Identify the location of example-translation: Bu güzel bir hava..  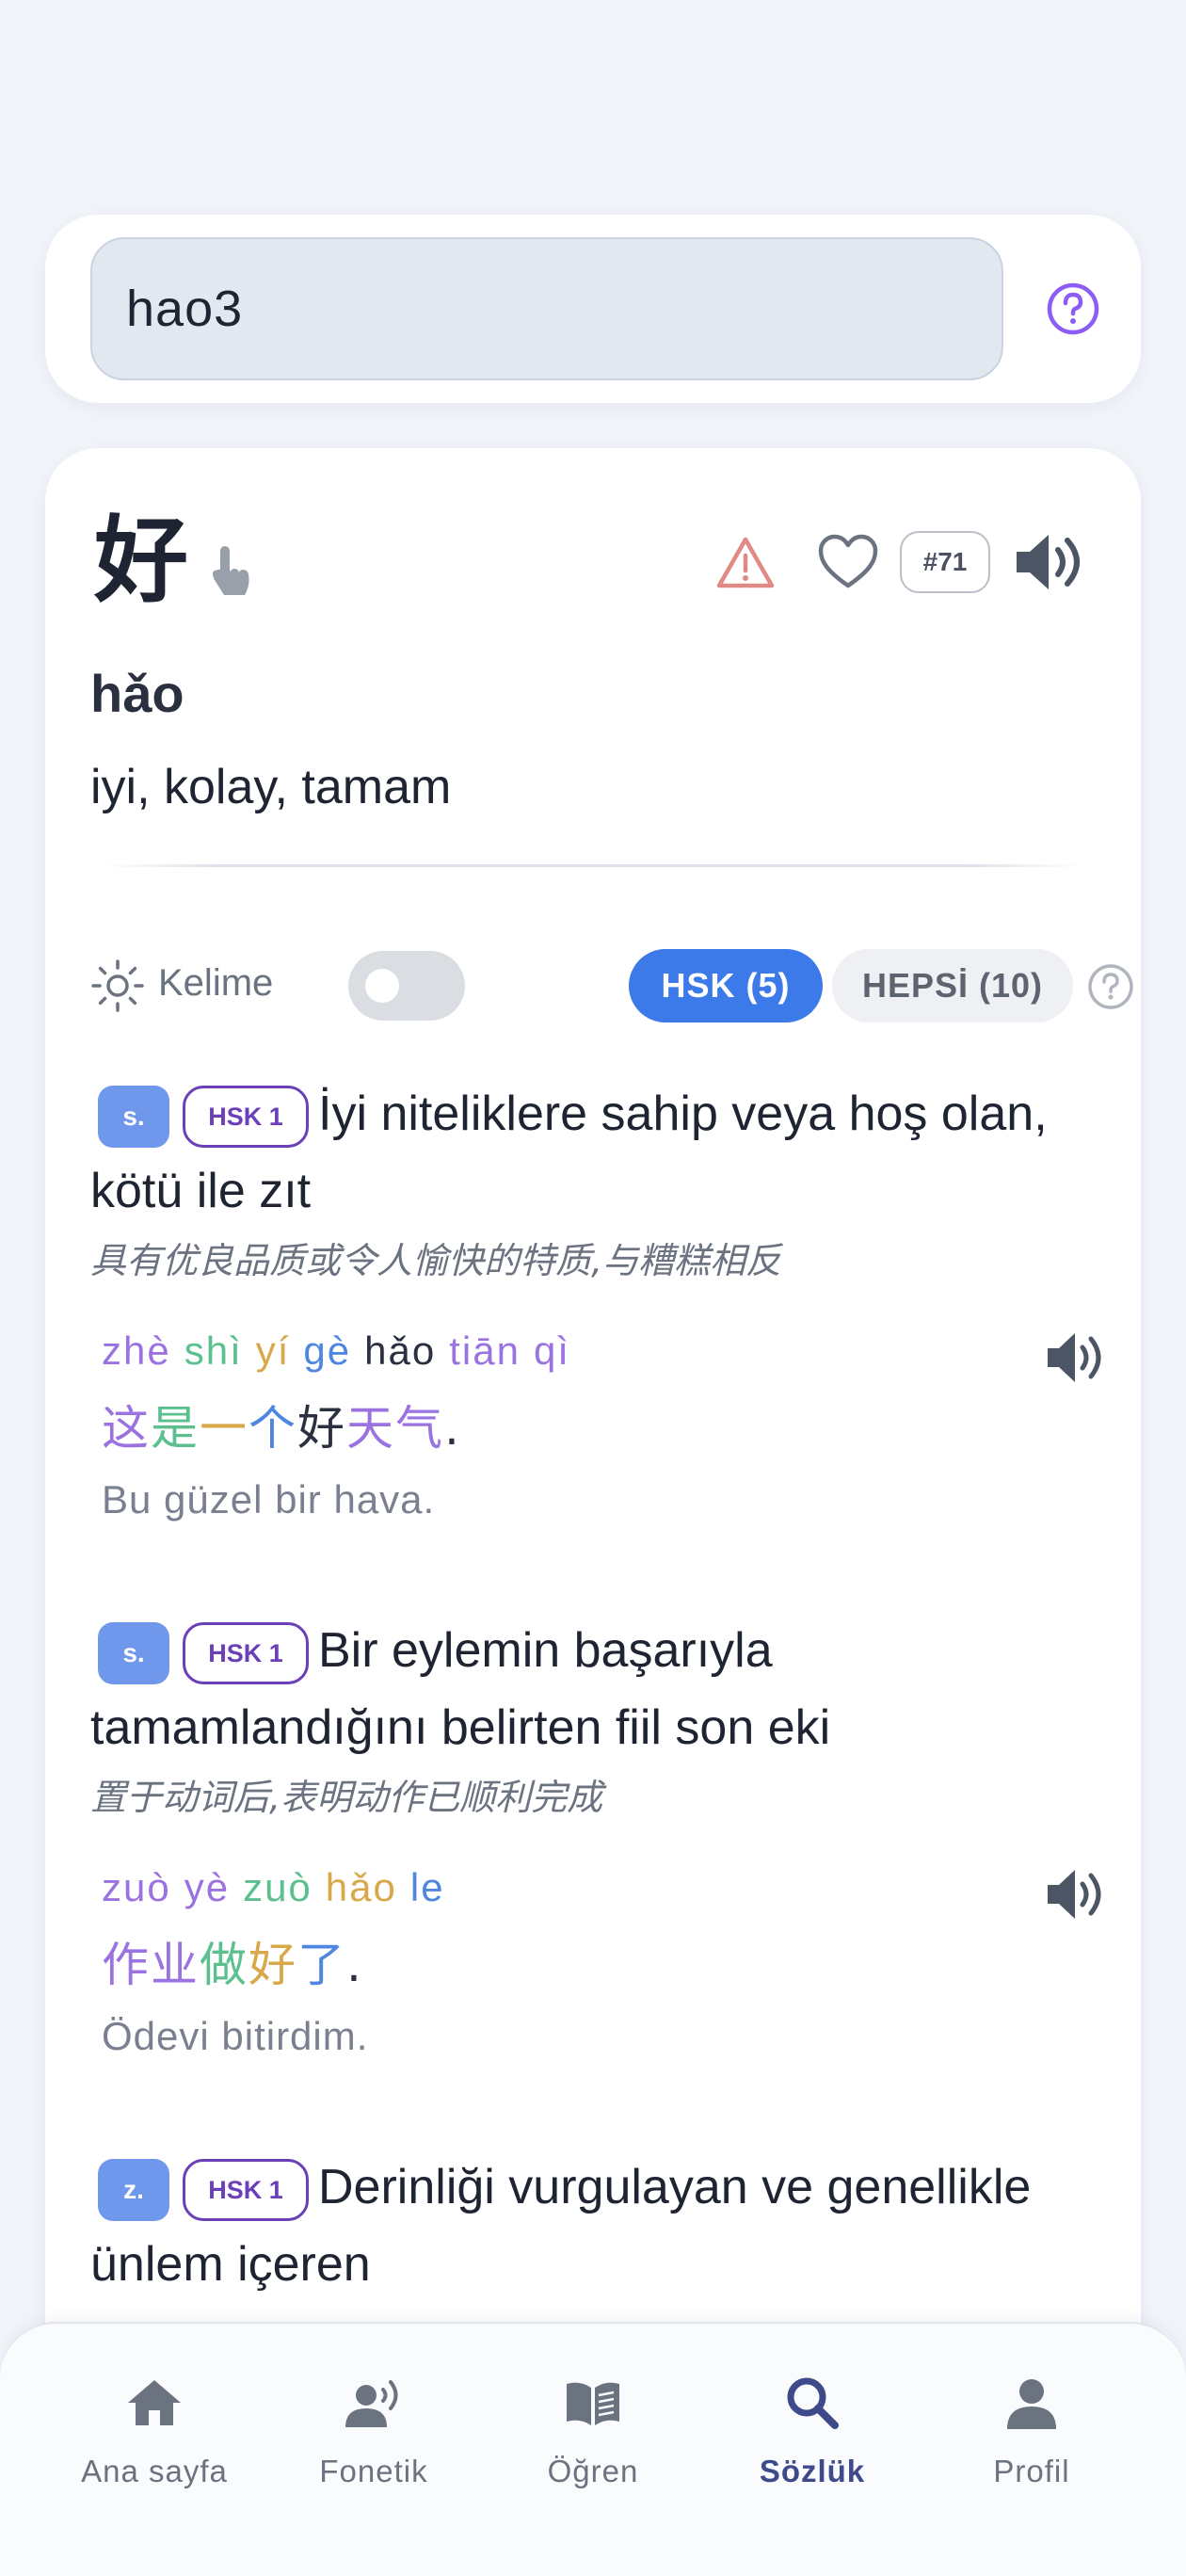
(269, 1499).